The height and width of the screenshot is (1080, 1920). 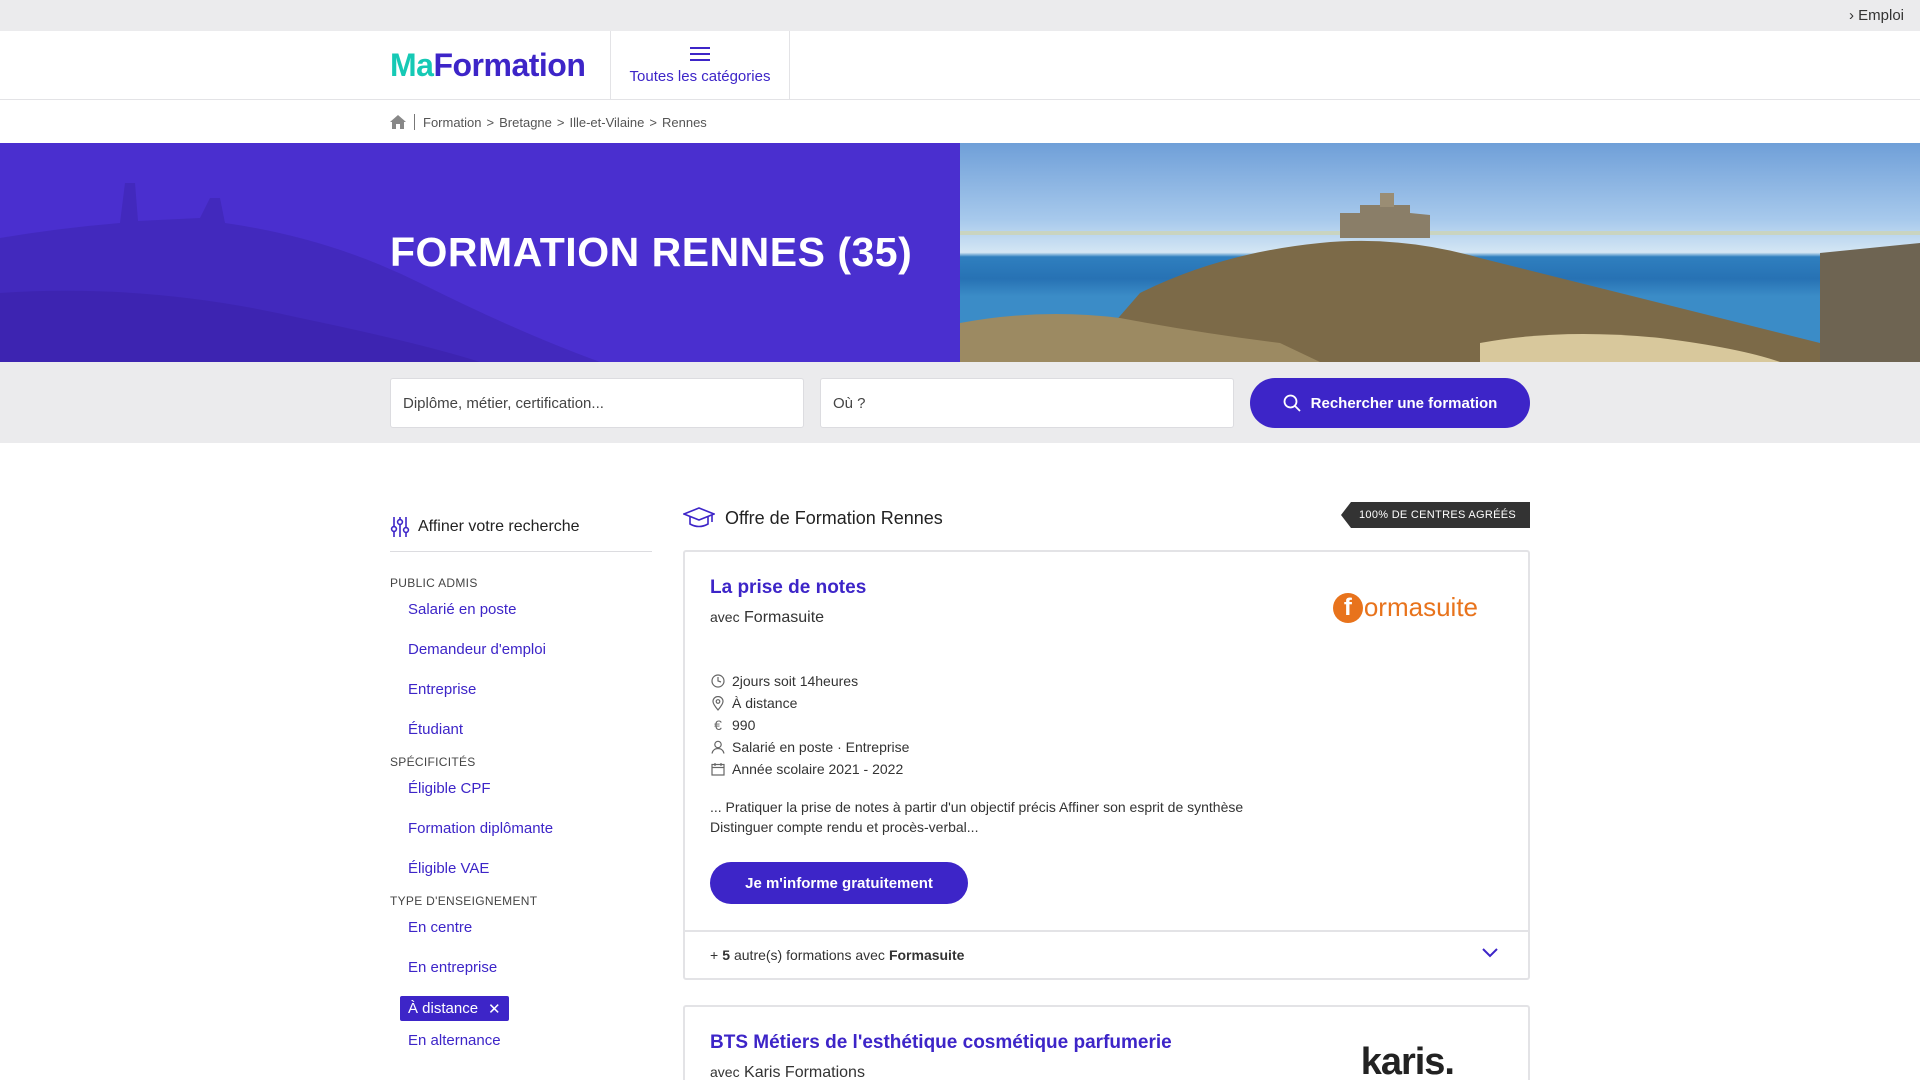 What do you see at coordinates (1490, 953) in the screenshot?
I see `chevron-down-icon` at bounding box center [1490, 953].